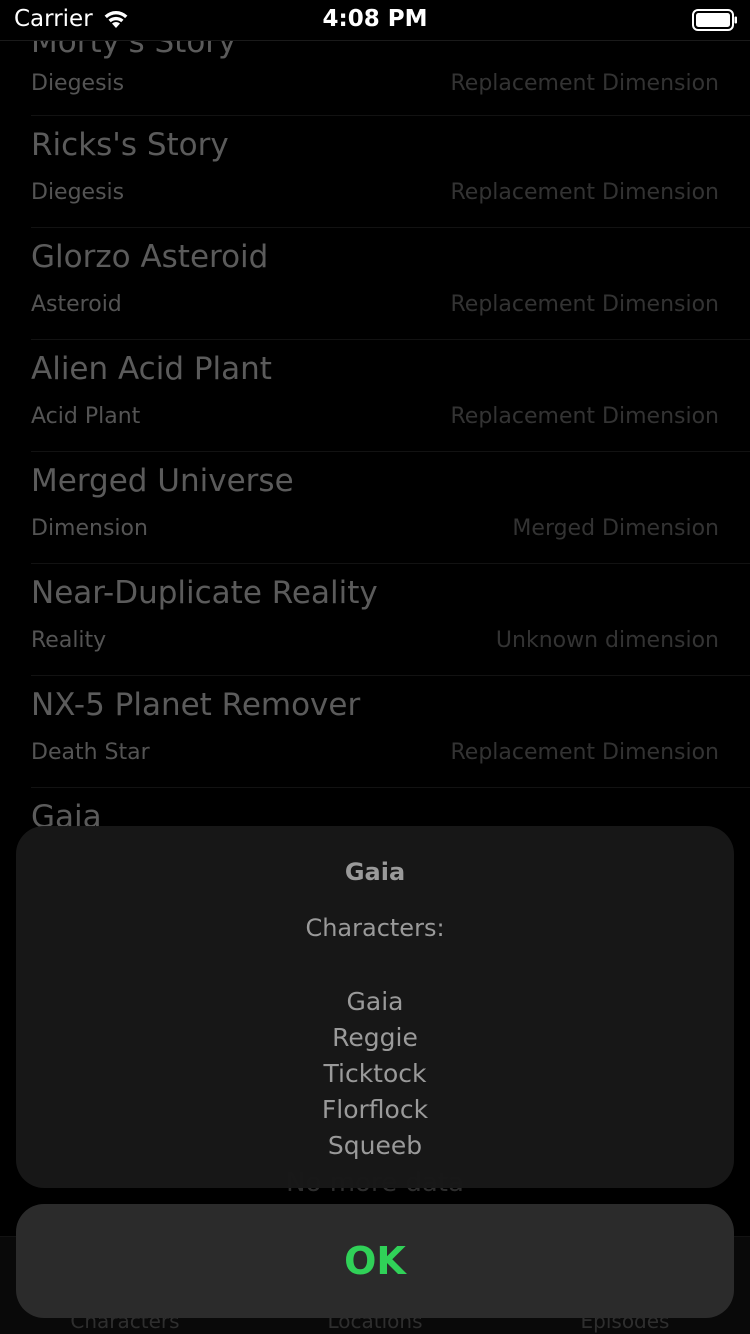 This screenshot has height=1334, width=750. I want to click on character-name: Ticktock, so click(375, 1073).